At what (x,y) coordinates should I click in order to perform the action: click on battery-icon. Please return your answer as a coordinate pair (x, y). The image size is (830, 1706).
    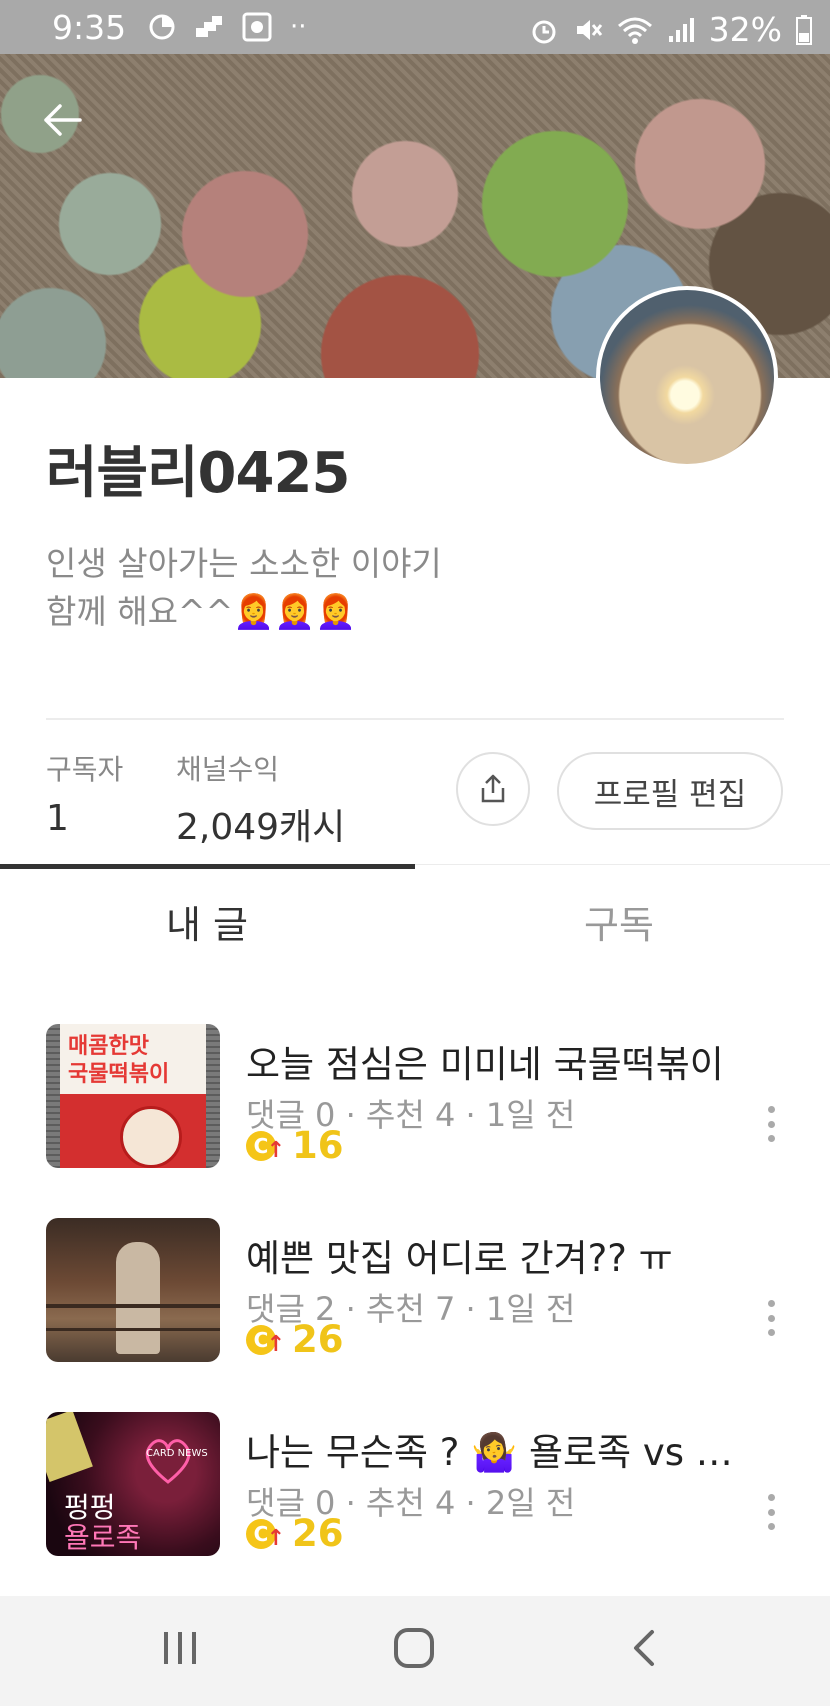
    Looking at the image, I should click on (804, 29).